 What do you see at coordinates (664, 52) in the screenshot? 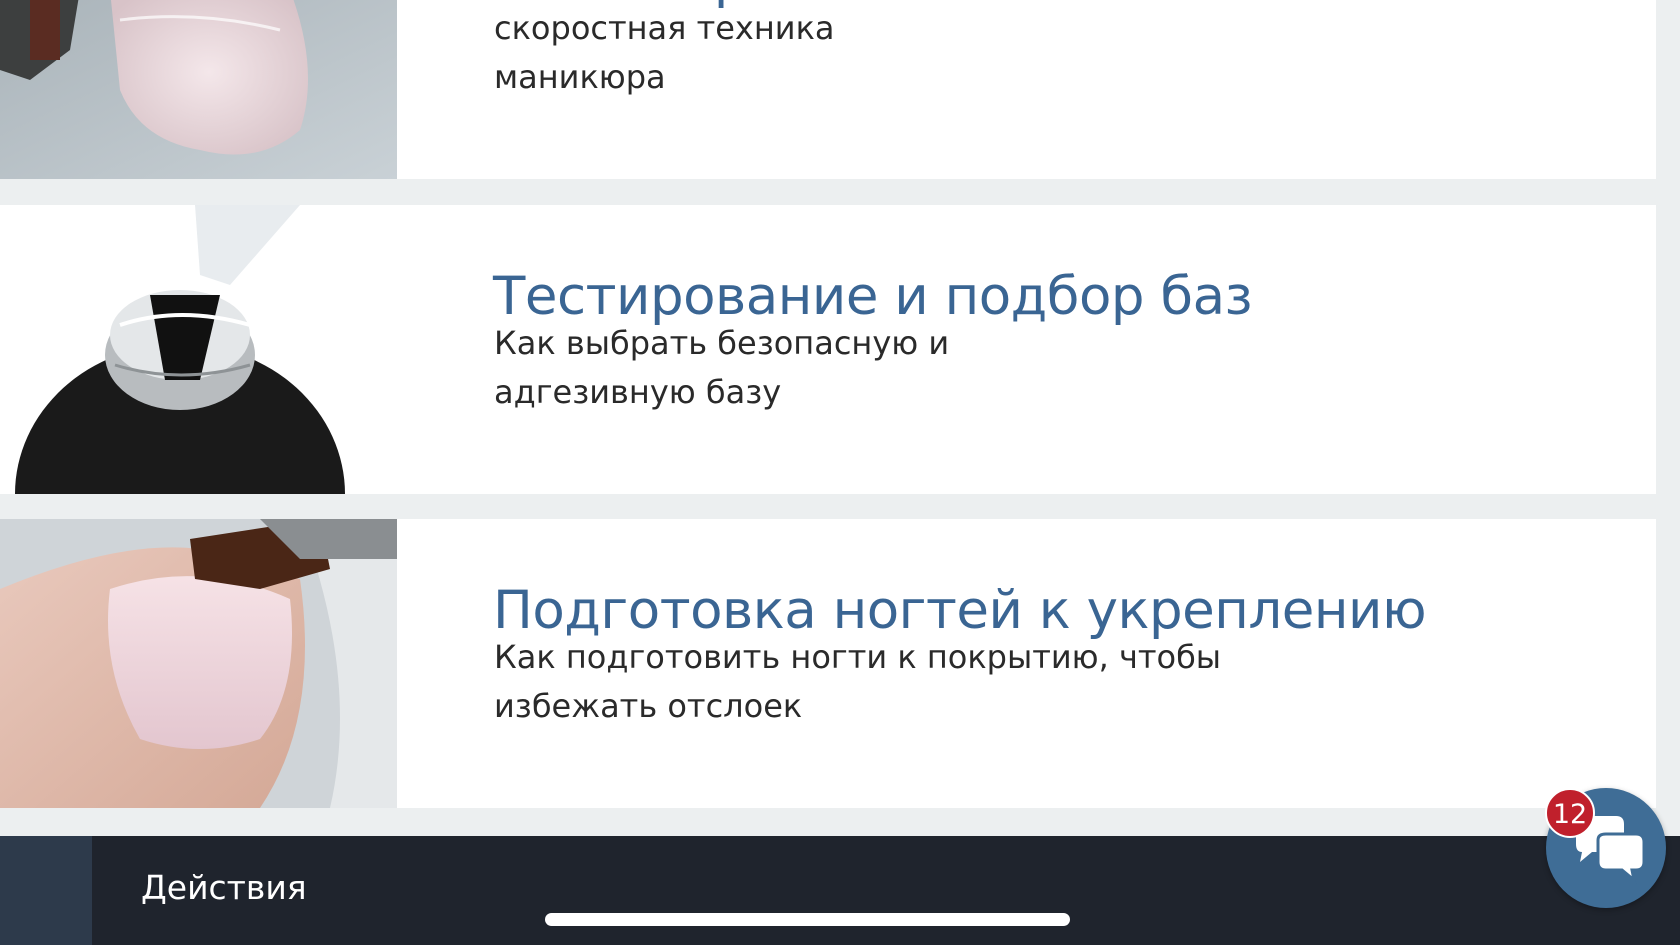
I see `lesson-description: скоростная техника маникюра` at bounding box center [664, 52].